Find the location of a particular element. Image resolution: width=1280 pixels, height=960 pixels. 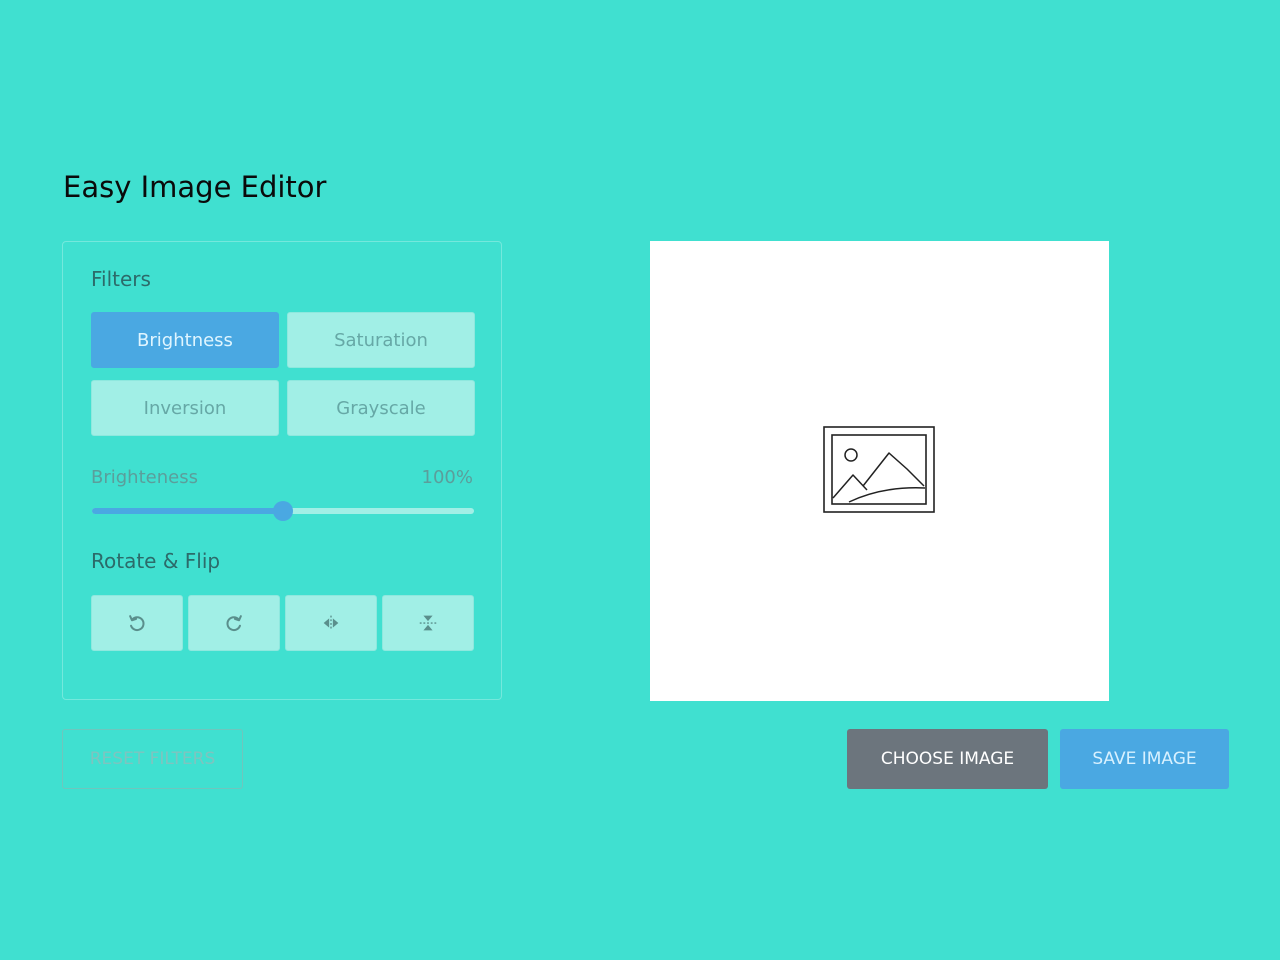

filter-saturation-button: Saturation is located at coordinates (381, 340).